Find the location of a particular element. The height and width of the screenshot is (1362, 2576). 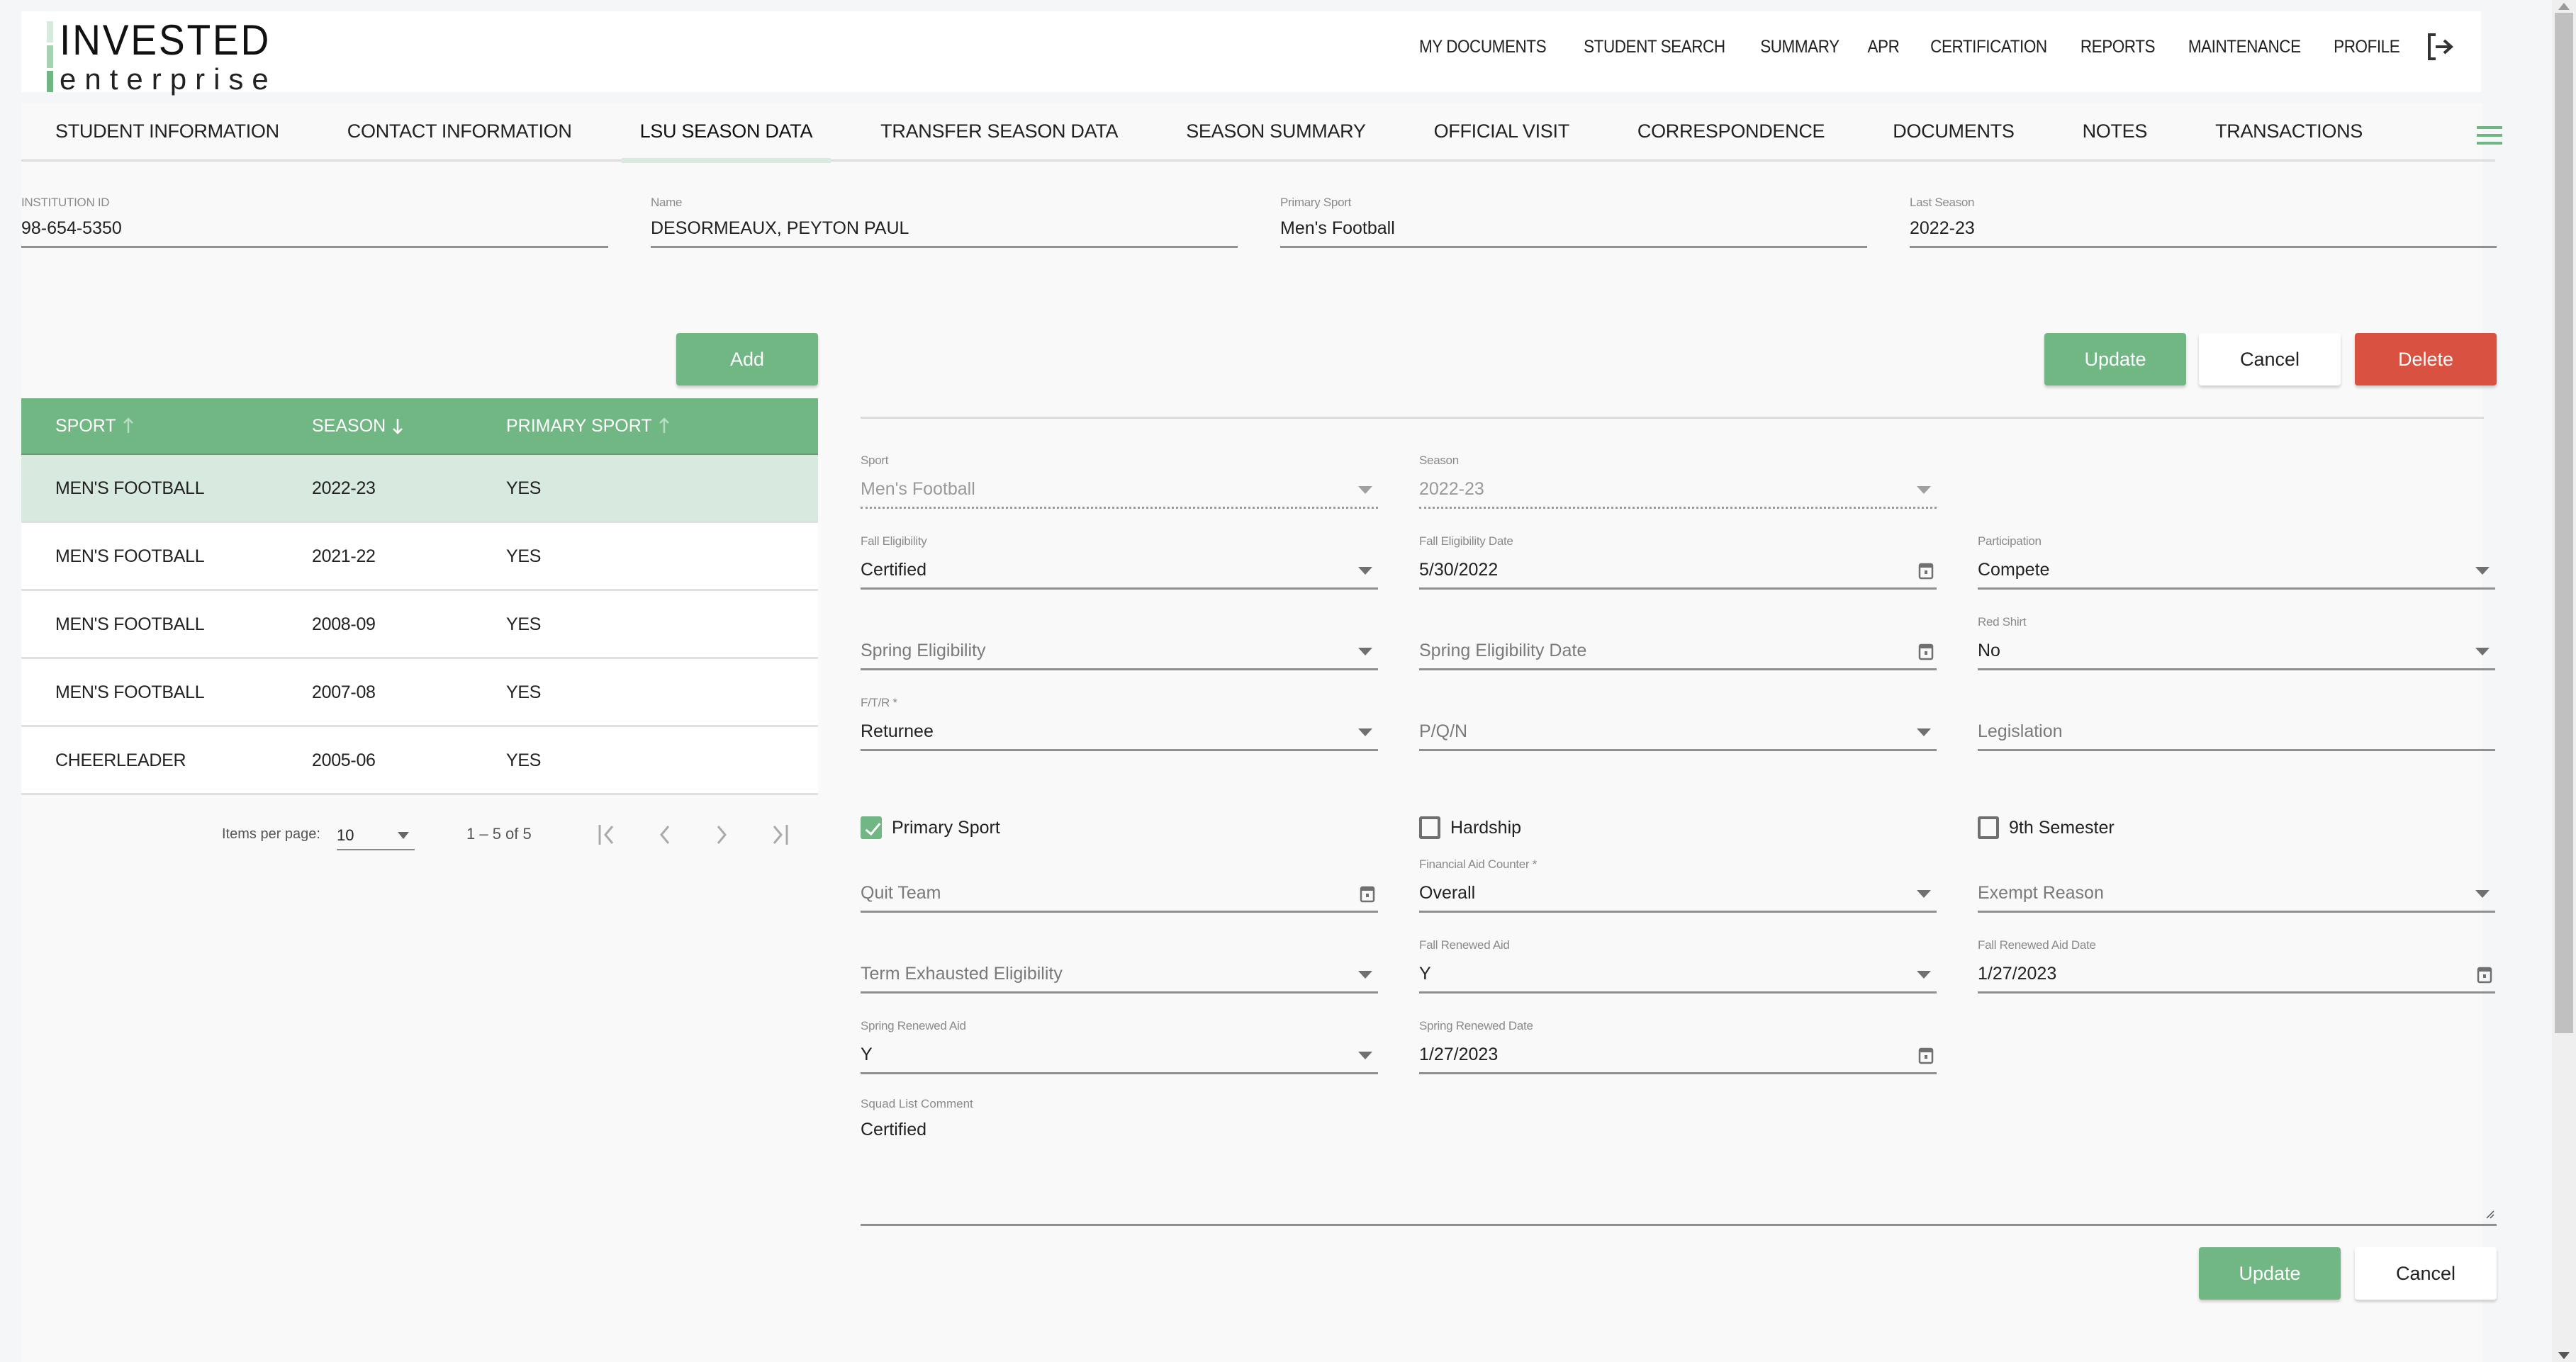

nav-summary: SUMMARY is located at coordinates (1800, 47).